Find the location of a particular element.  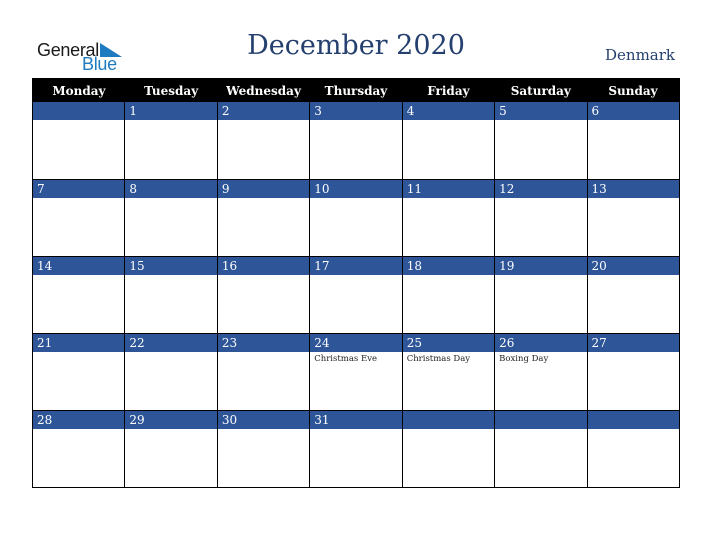

day-number: 19 is located at coordinates (541, 265).